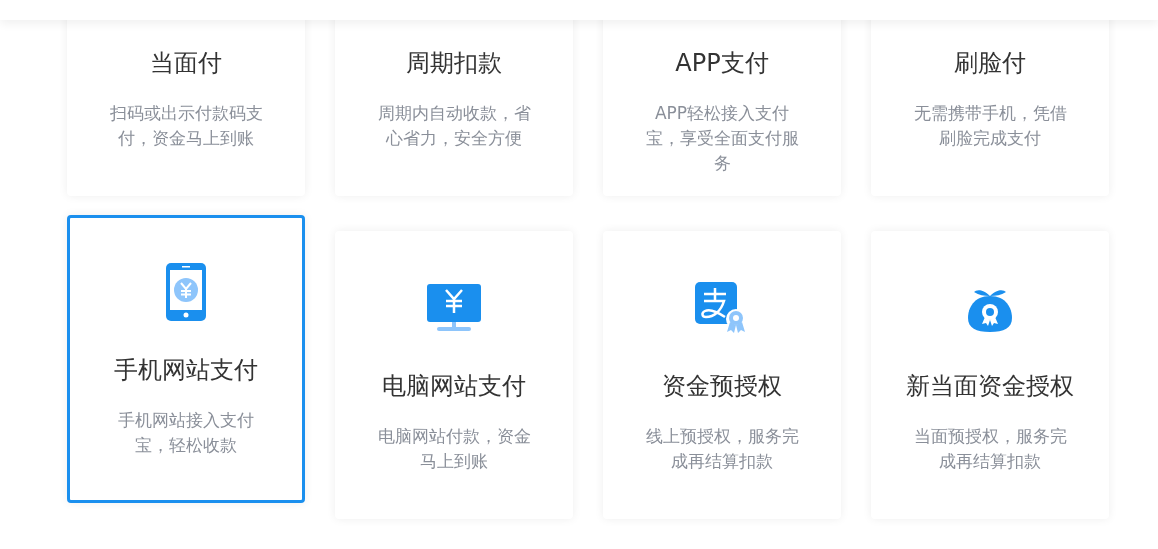 Image resolution: width=1158 pixels, height=549 pixels. What do you see at coordinates (186, 292) in the screenshot?
I see `phone-icon` at bounding box center [186, 292].